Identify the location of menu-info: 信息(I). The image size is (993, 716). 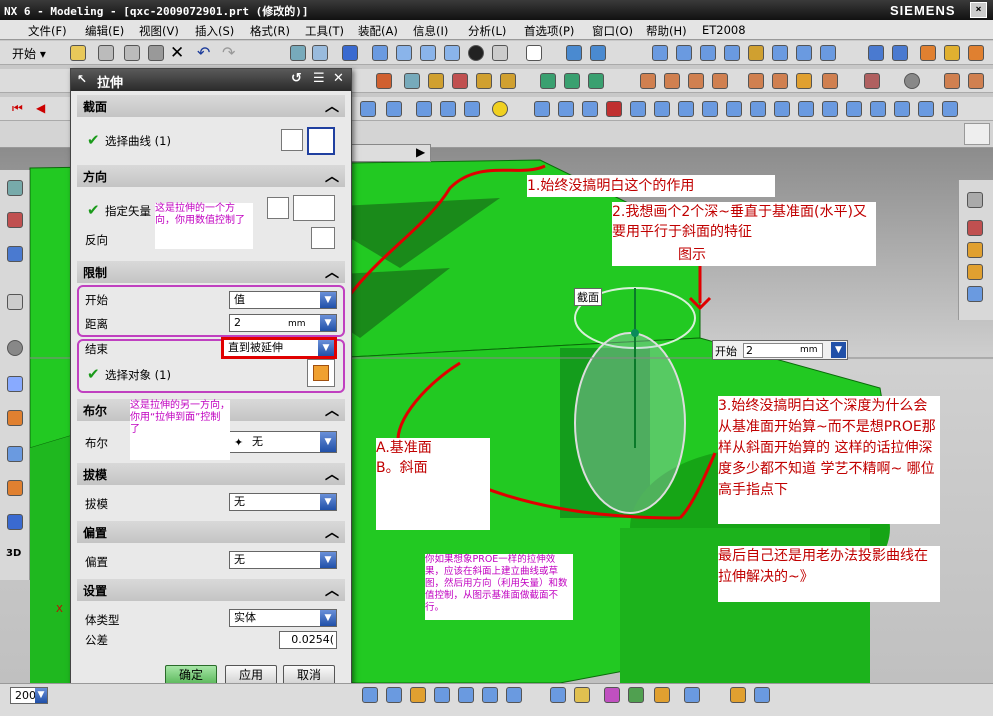
(430, 31).